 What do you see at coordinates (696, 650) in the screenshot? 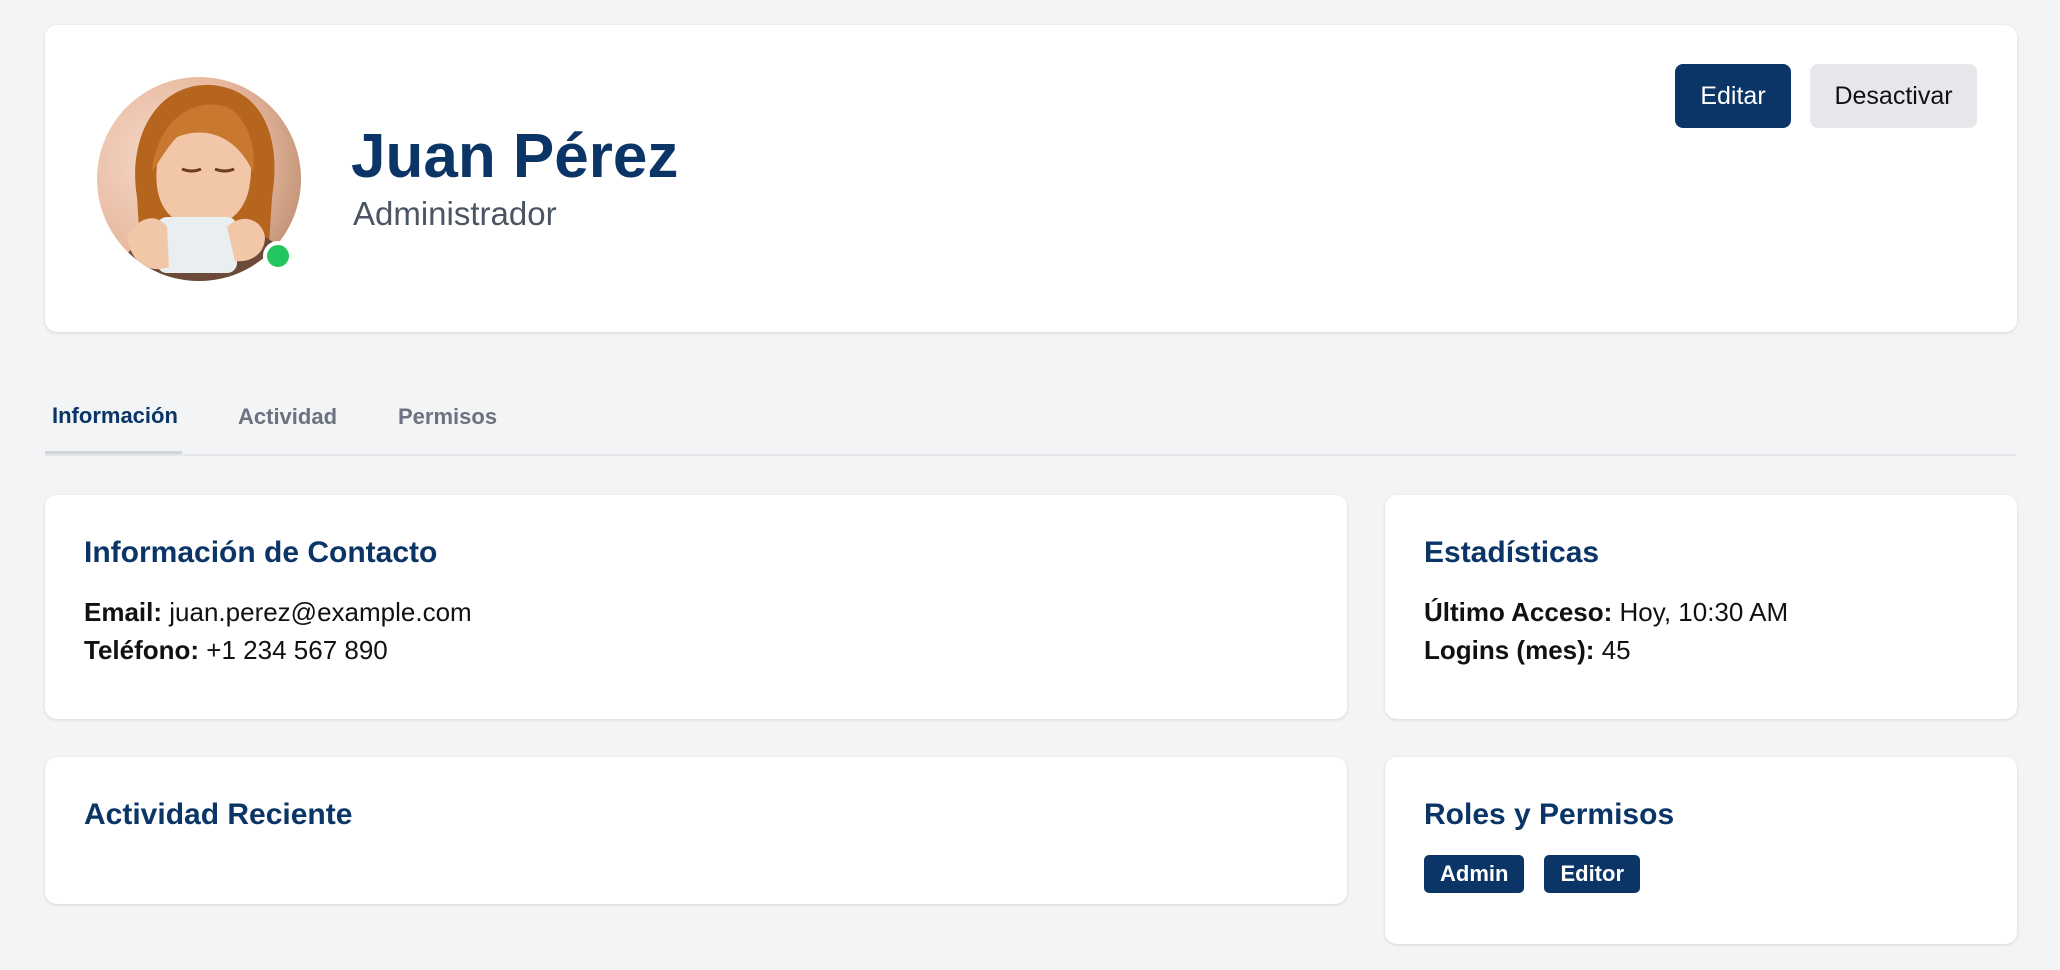
I see `phone-row: Teléfono: +1 234 567 890` at bounding box center [696, 650].